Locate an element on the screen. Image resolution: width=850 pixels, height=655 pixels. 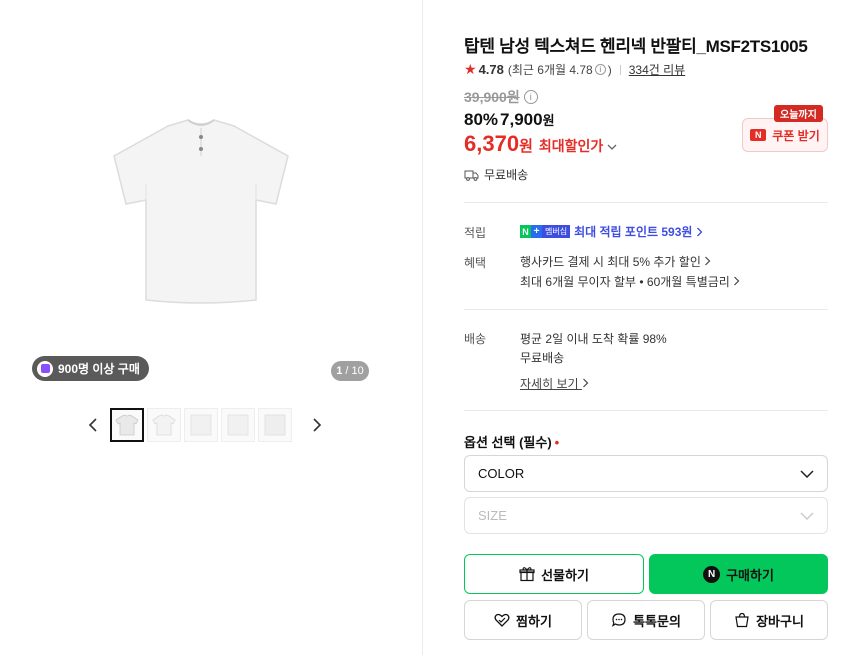
size-select: SIZE is located at coordinates (646, 515).